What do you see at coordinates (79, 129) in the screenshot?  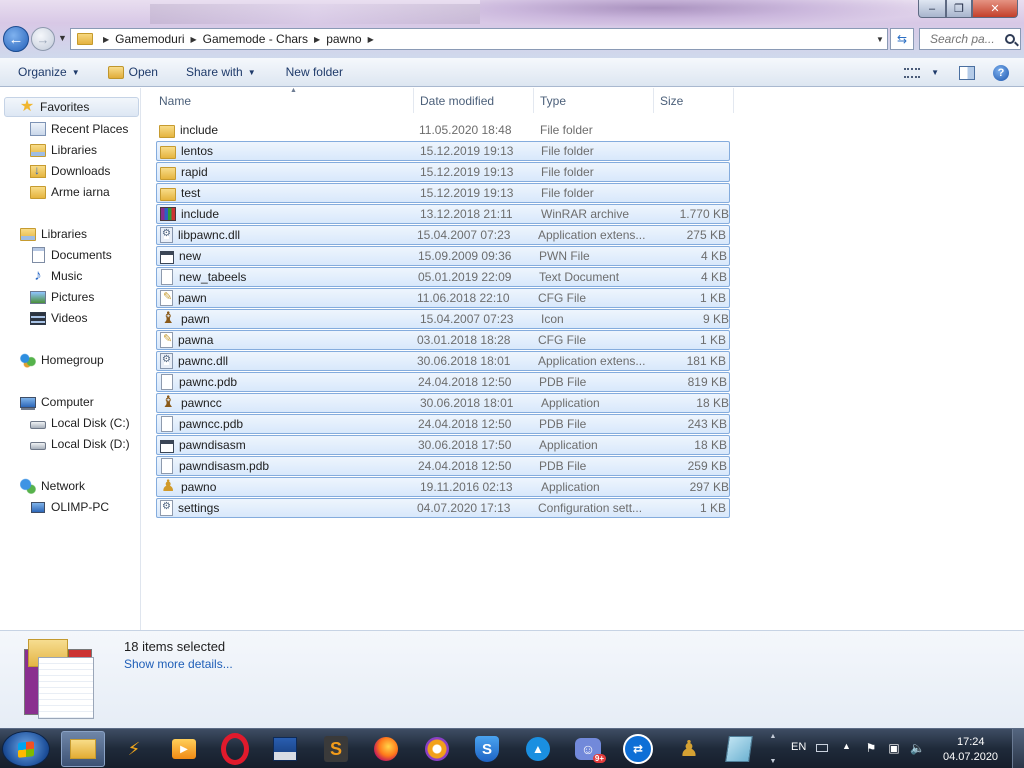 I see `nav-recent-places: Recent Places` at bounding box center [79, 129].